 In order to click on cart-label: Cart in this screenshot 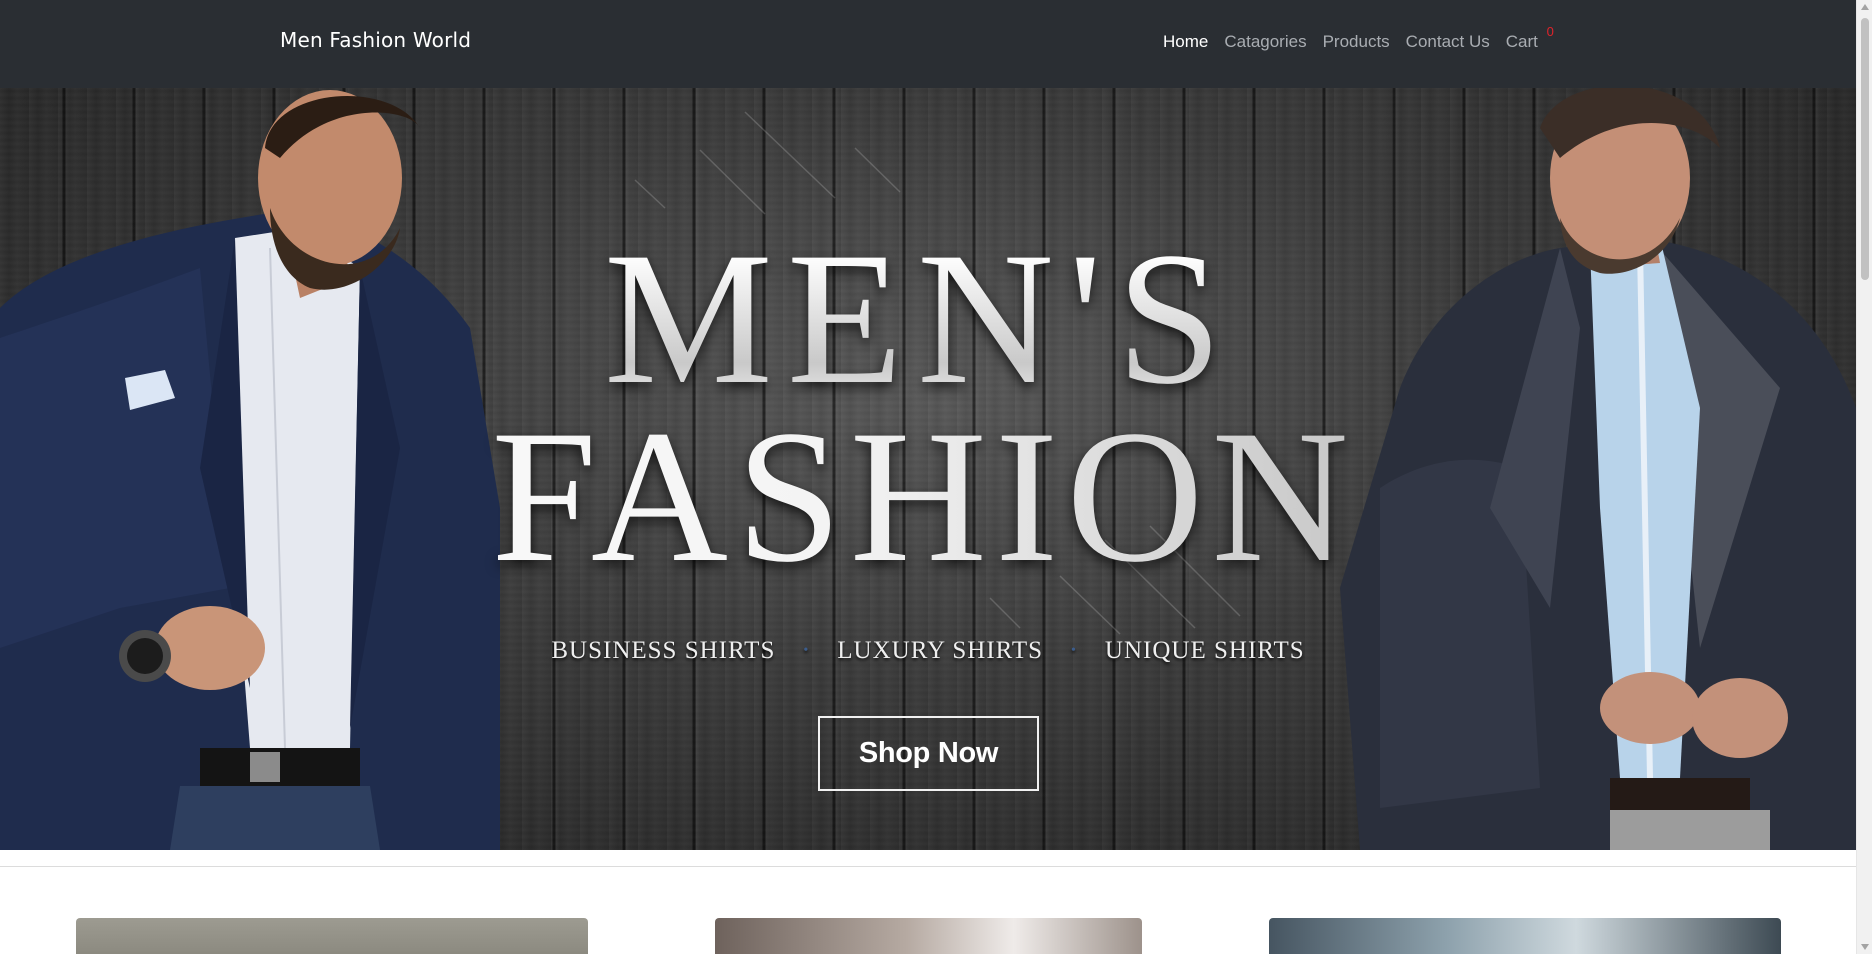, I will do `click(1521, 41)`.